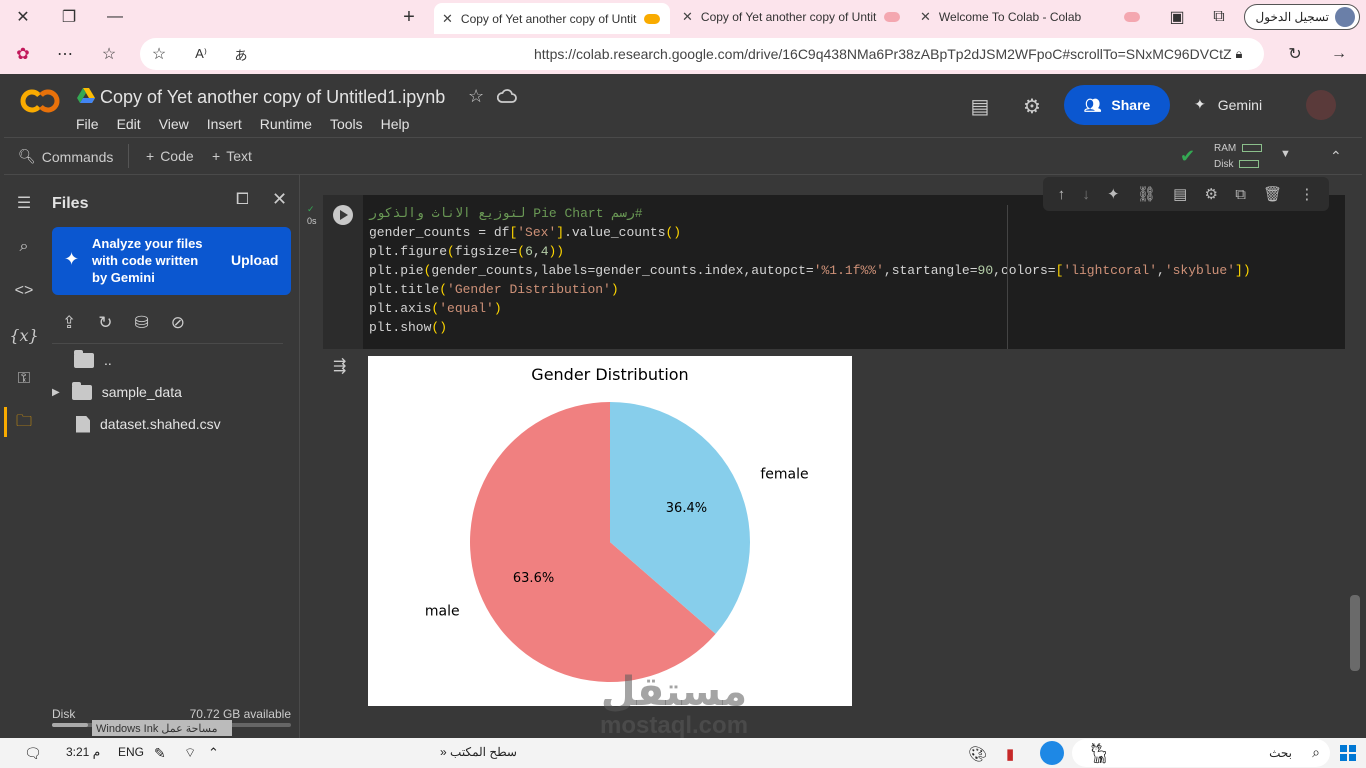  Describe the element at coordinates (784, 475) in the screenshot. I see `pie-category-label: female` at that location.